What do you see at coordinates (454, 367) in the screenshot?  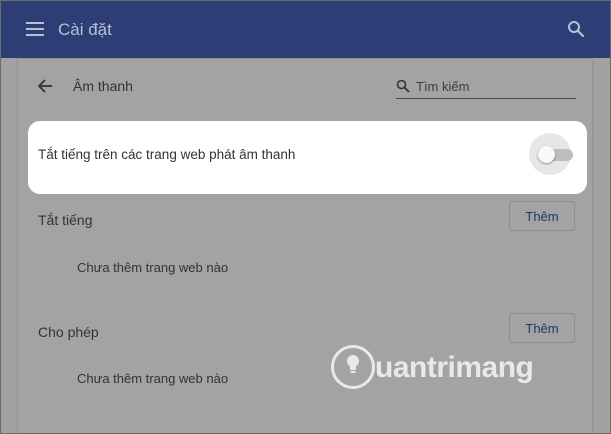 I see `watermark-text: uantrimang` at bounding box center [454, 367].